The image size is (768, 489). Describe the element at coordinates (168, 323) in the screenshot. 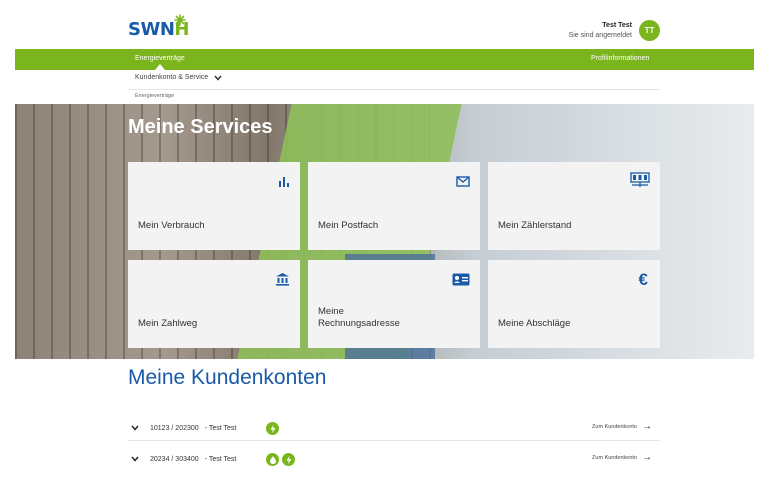

I see `tile-label: Mein Zahlweg` at that location.